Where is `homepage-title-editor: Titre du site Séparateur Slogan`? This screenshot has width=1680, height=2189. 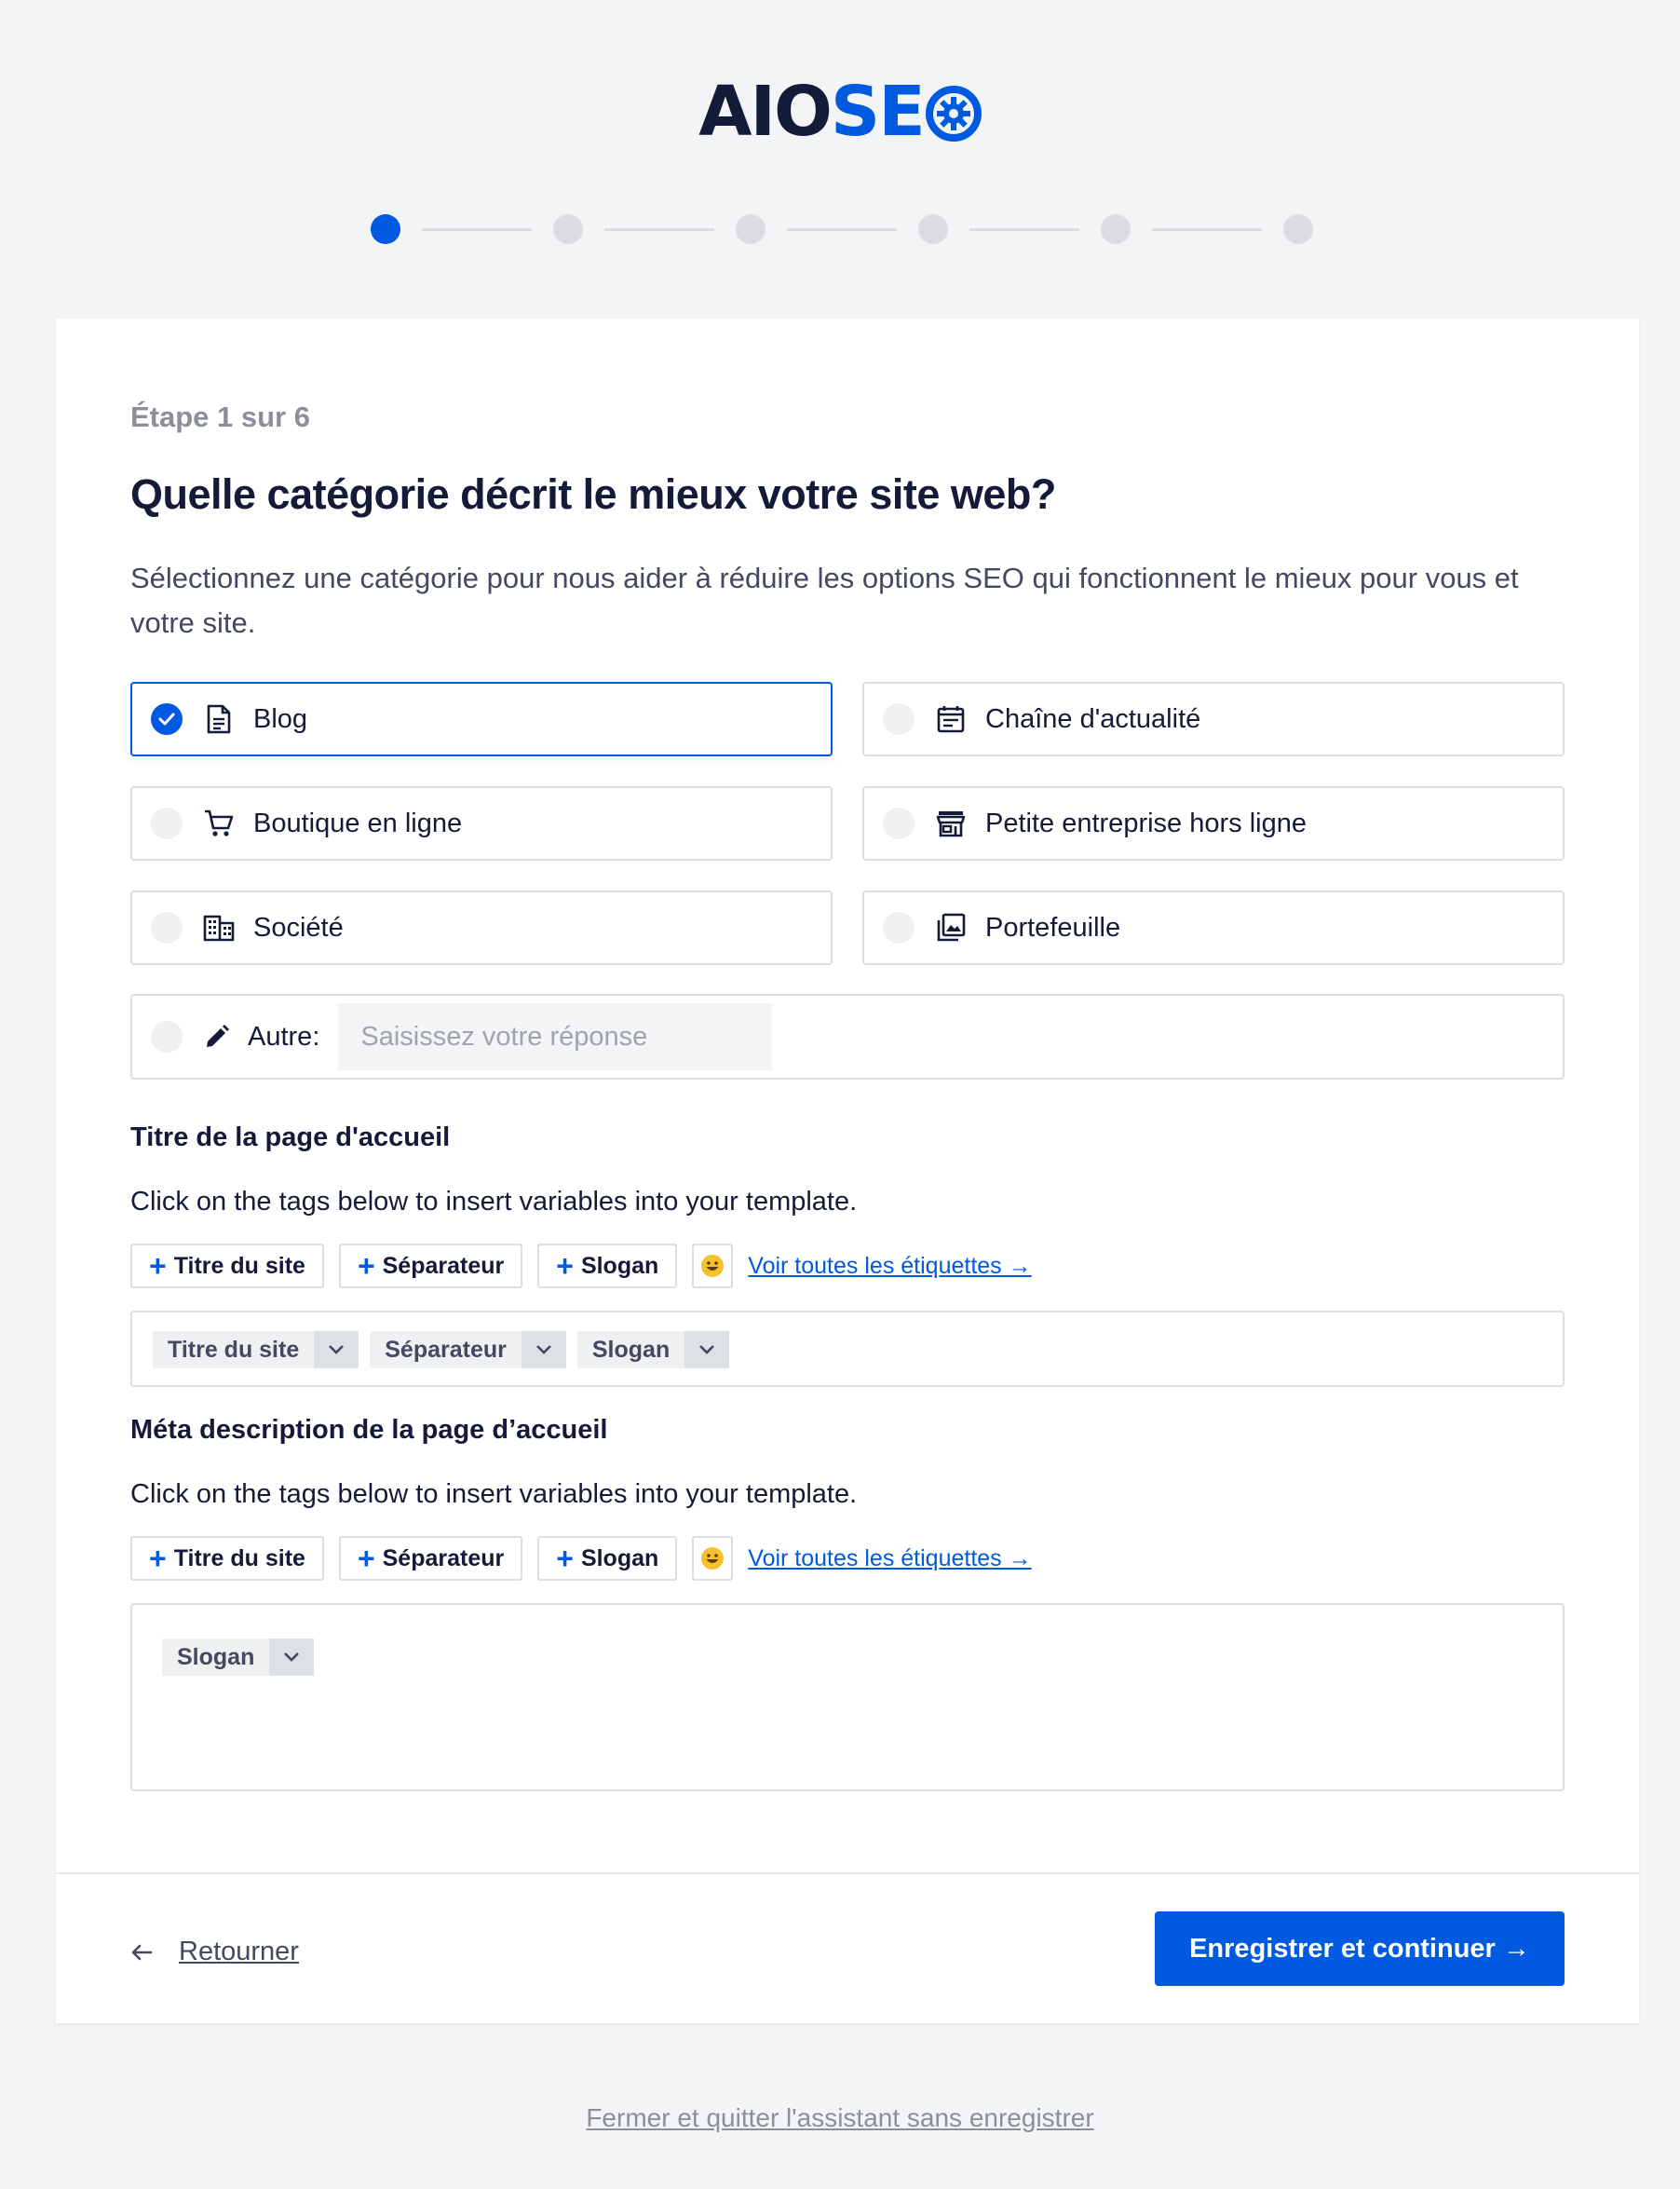 homepage-title-editor: Titre du site Séparateur Slogan is located at coordinates (847, 1349).